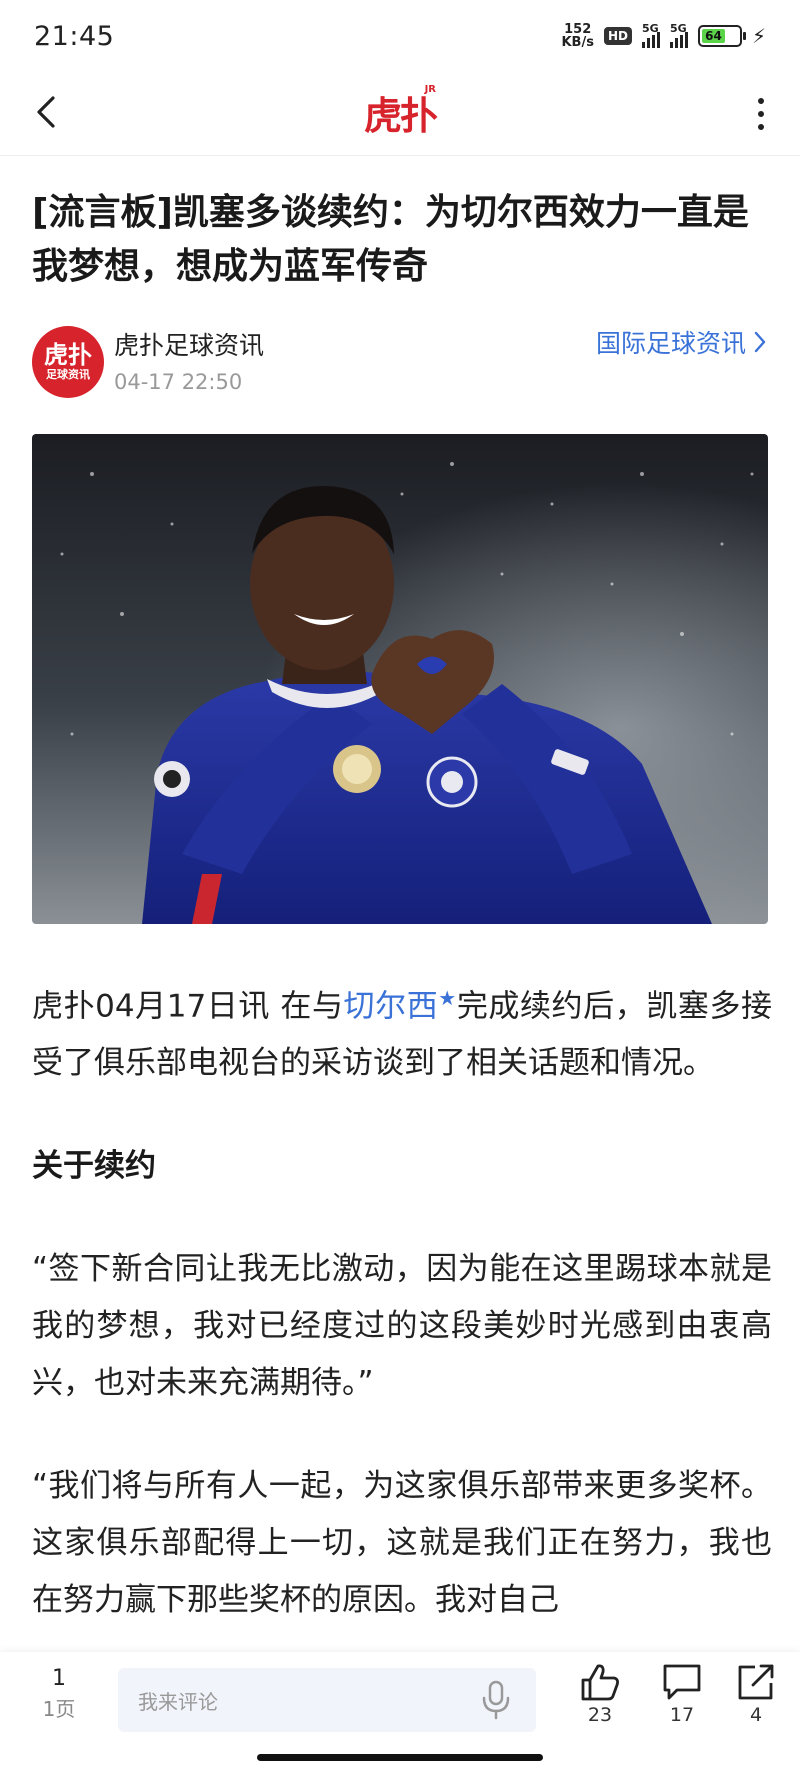  I want to click on nav-bar: 虎扑 JR, so click(400, 114).